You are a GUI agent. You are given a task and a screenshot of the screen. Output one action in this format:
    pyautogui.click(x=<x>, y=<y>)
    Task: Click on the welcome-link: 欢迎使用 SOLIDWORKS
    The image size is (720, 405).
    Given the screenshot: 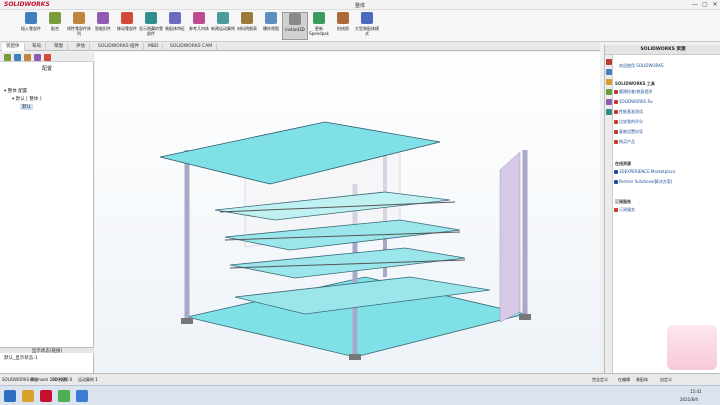 What is the action you would take?
    pyautogui.click(x=641, y=66)
    